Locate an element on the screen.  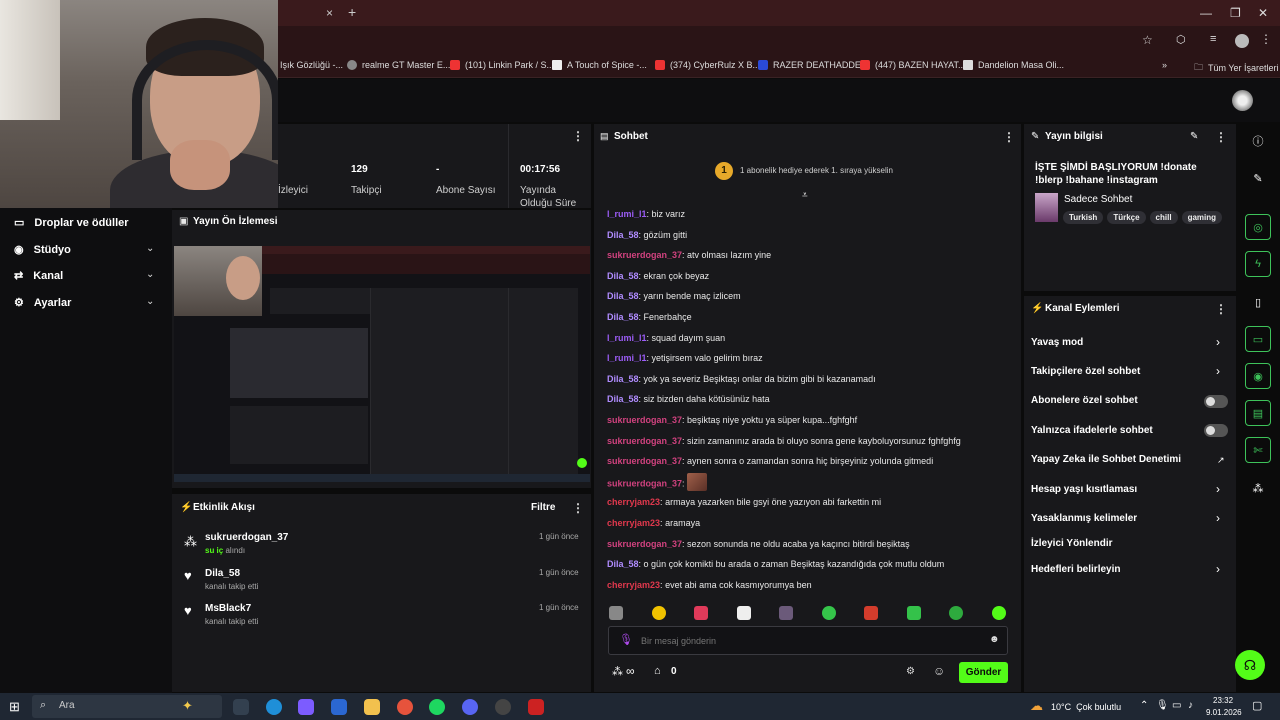
explorer-icon is located at coordinates (372, 707).